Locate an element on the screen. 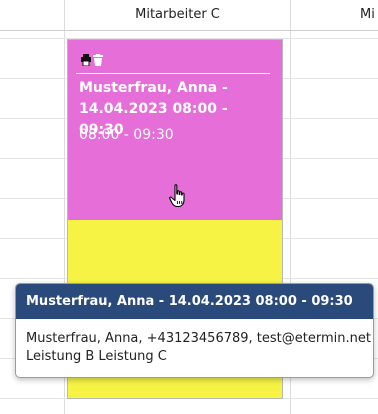 The width and height of the screenshot is (378, 414). column-header-next-employee: Mi is located at coordinates (367, 14).